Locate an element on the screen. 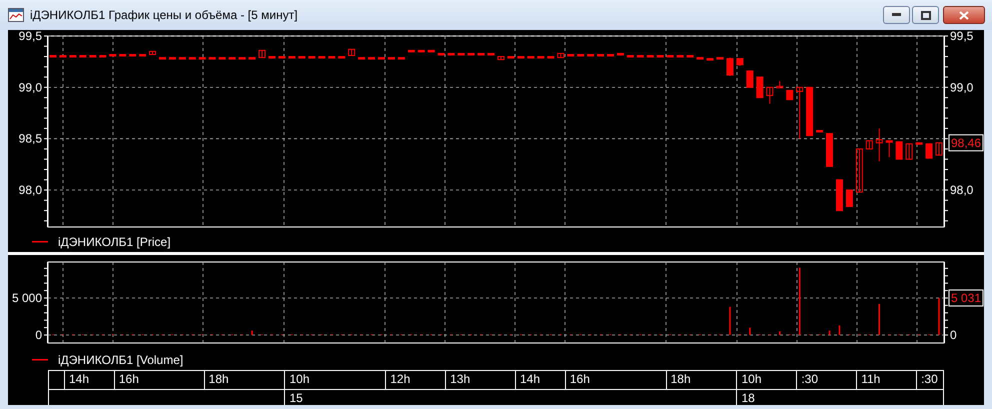 This screenshot has width=992, height=409. close-icon is located at coordinates (964, 15).